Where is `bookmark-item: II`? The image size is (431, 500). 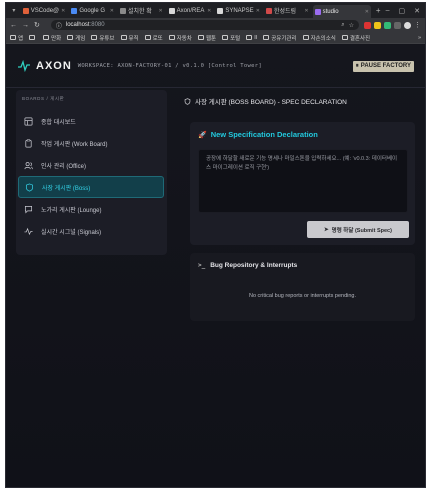
bookmark-item: II is located at coordinates (251, 38).